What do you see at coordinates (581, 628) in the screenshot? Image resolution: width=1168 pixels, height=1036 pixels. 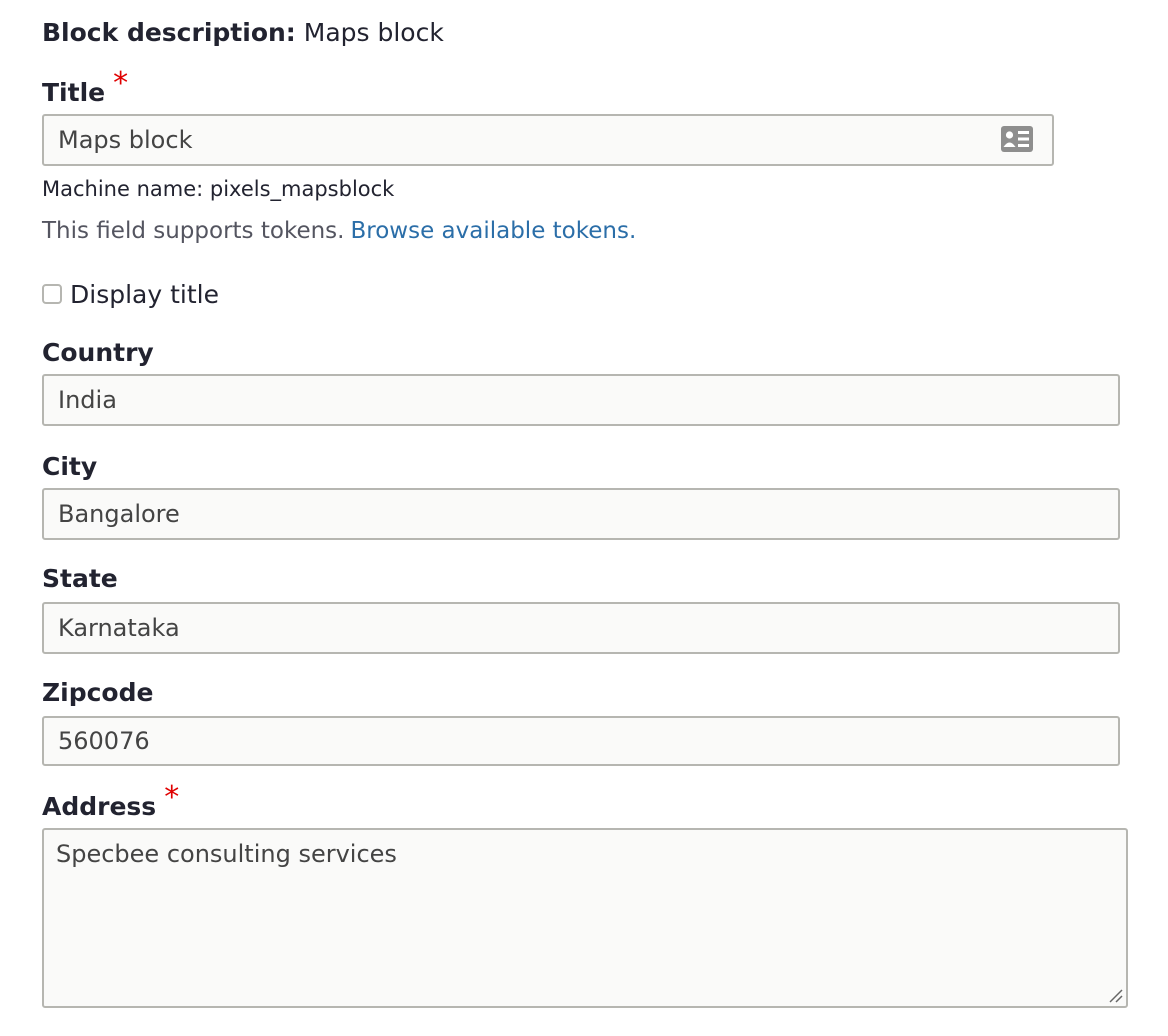 I see `state-input` at bounding box center [581, 628].